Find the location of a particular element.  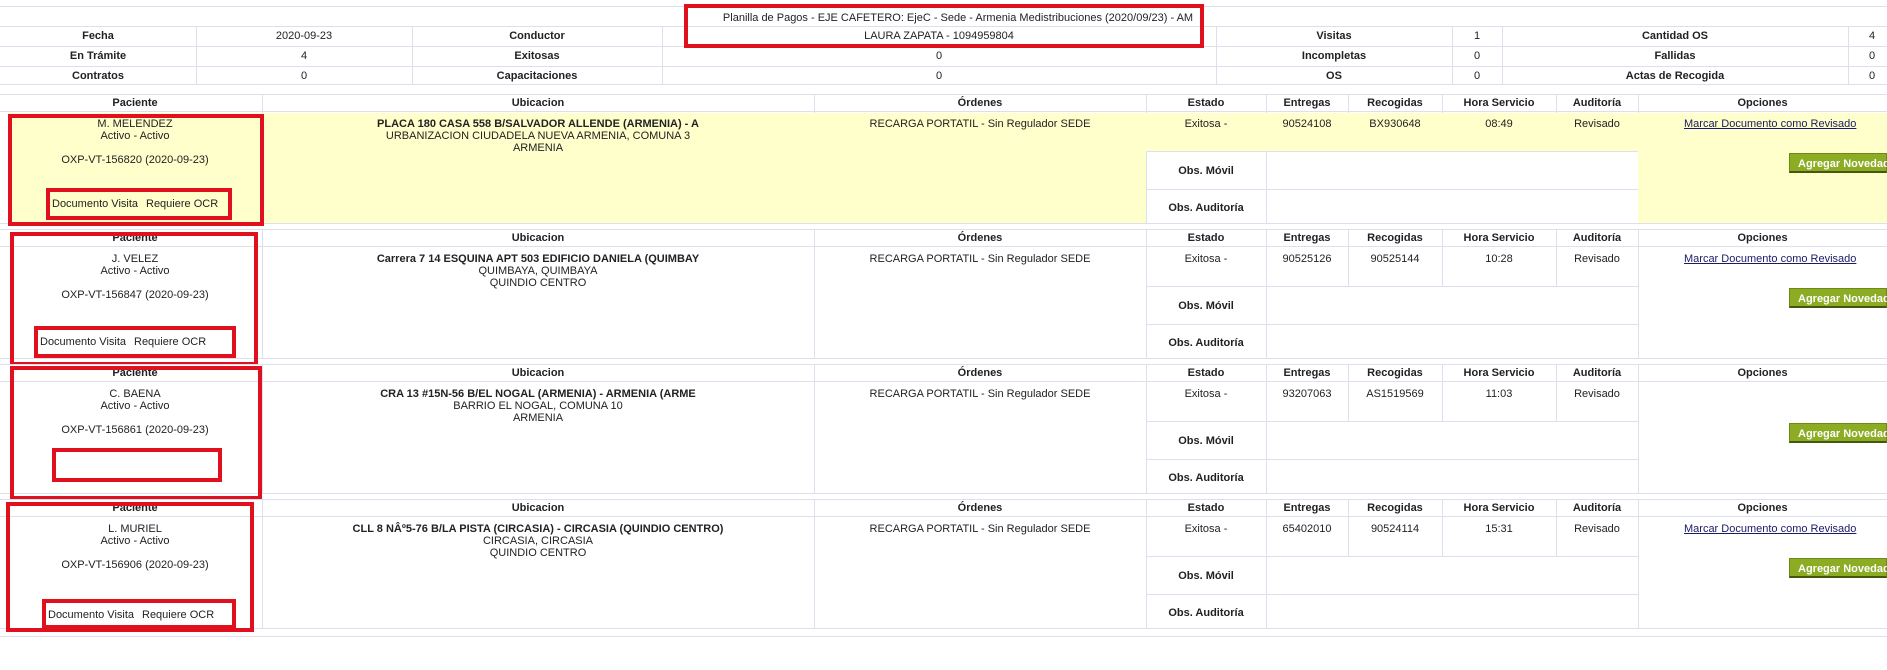

cantidad-os-label: Cantidad OS is located at coordinates (1674, 36).